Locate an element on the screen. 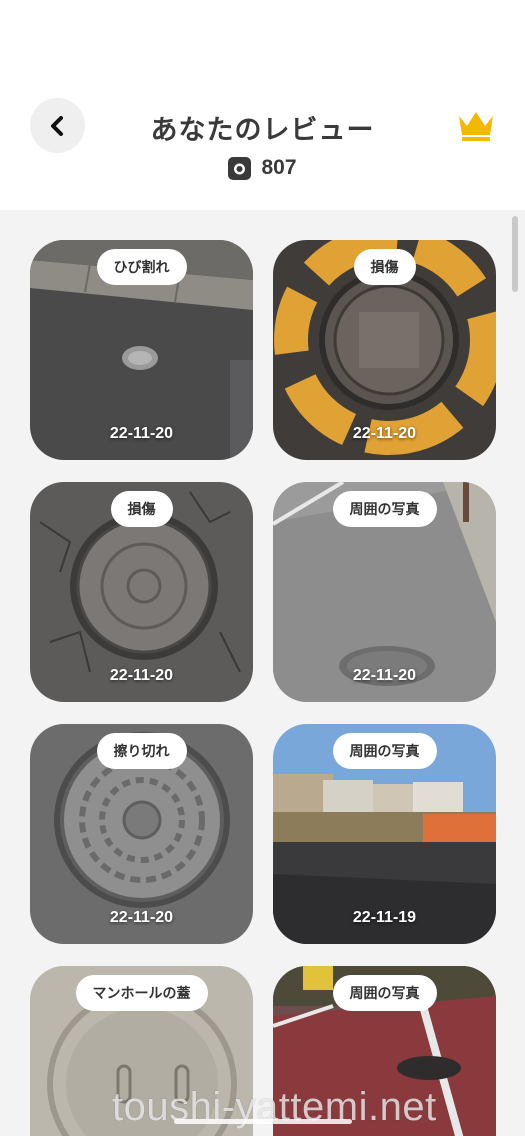 This screenshot has height=1136, width=525. review-tag: 擦り切れ is located at coordinates (141, 751).